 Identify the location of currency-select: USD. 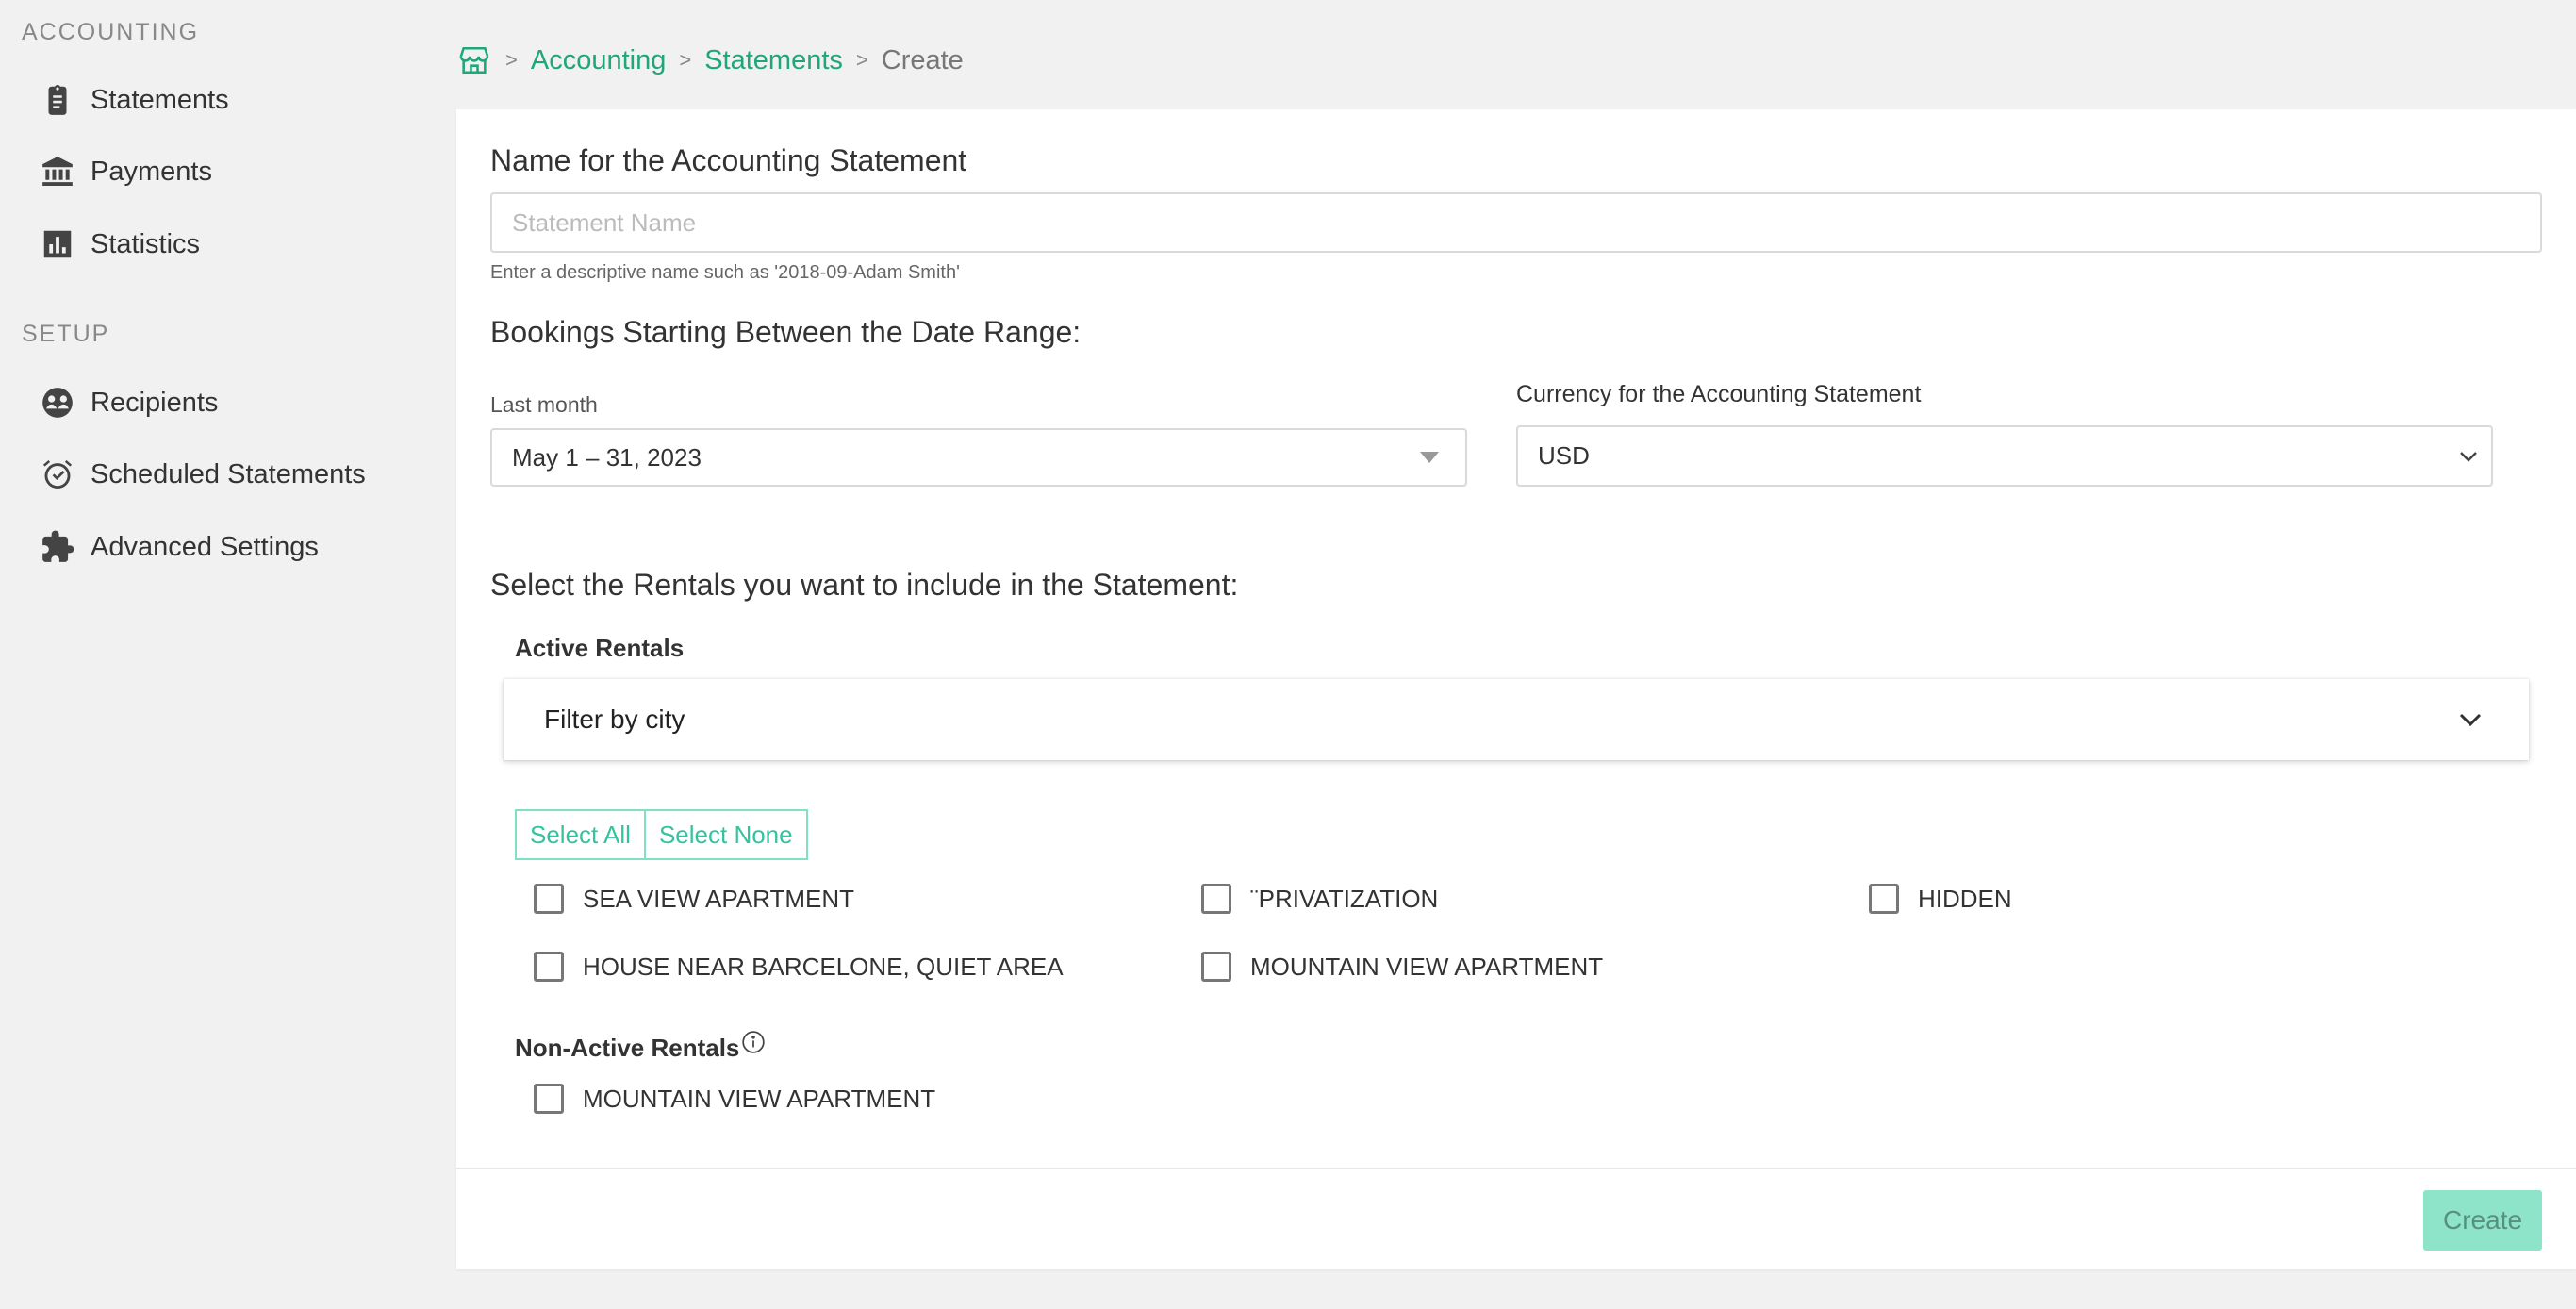
(2004, 456).